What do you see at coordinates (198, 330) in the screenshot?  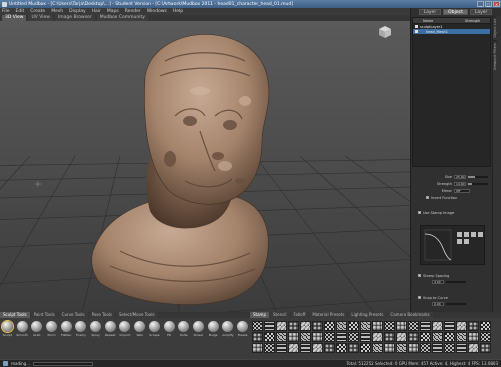 I see `tool-smear: Smear` at bounding box center [198, 330].